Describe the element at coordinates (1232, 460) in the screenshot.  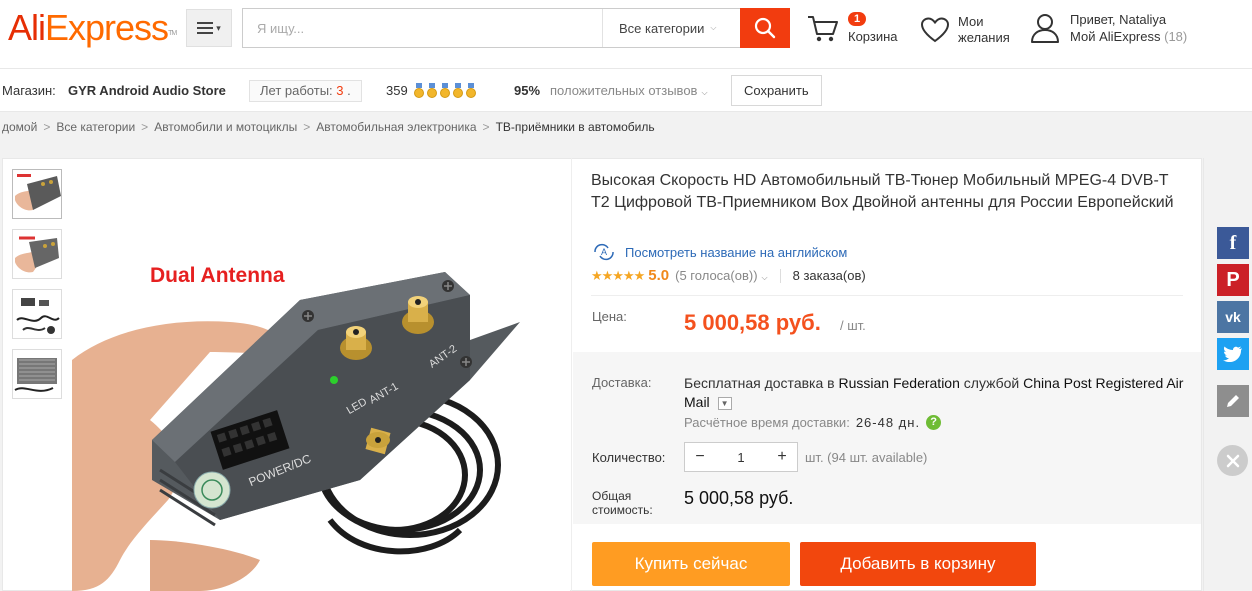
I see `close-share-button` at that location.